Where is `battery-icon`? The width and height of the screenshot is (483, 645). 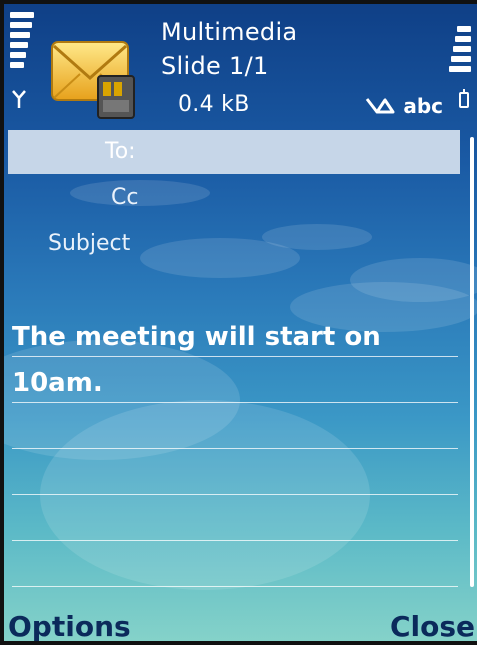
battery-icon is located at coordinates (464, 98).